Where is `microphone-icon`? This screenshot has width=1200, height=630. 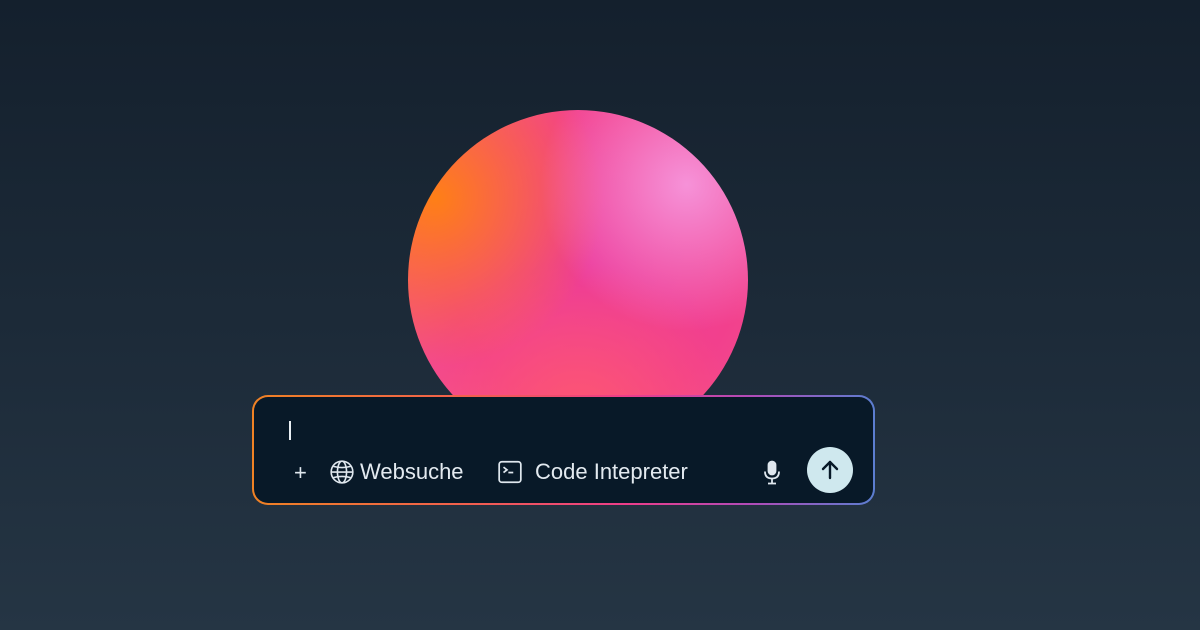
microphone-icon is located at coordinates (772, 472).